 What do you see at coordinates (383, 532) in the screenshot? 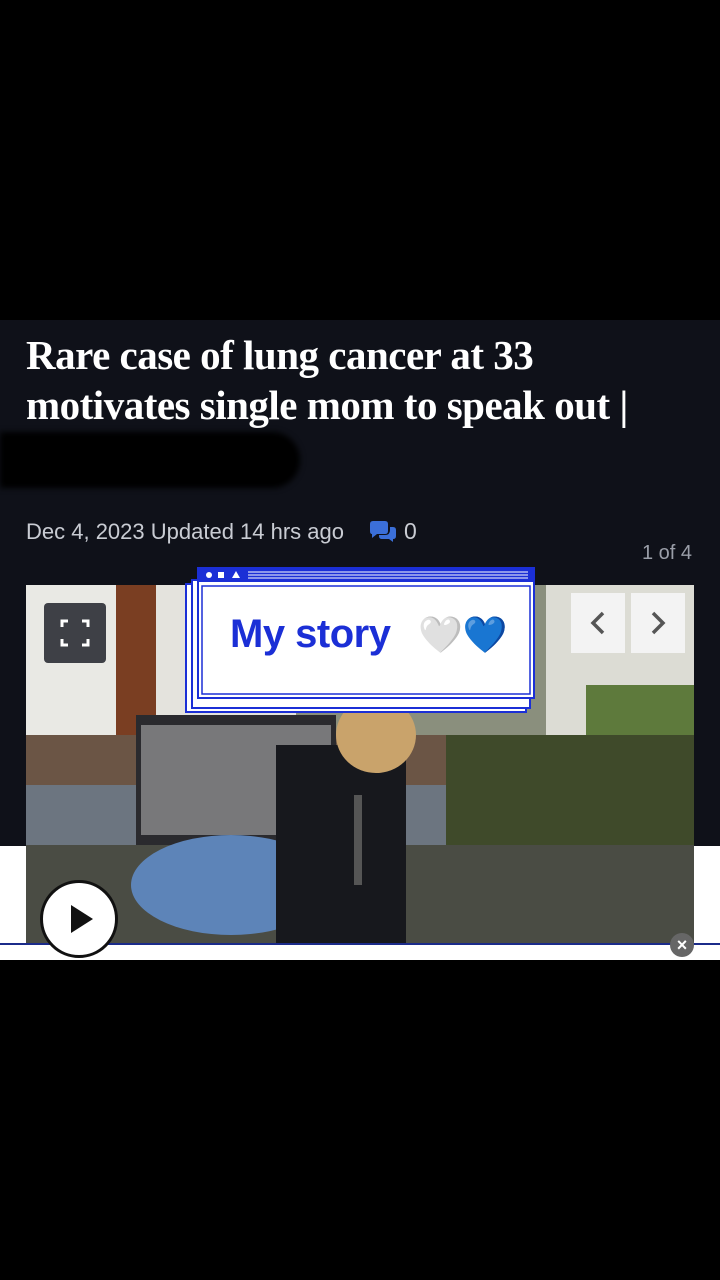
I see `comments-icon` at bounding box center [383, 532].